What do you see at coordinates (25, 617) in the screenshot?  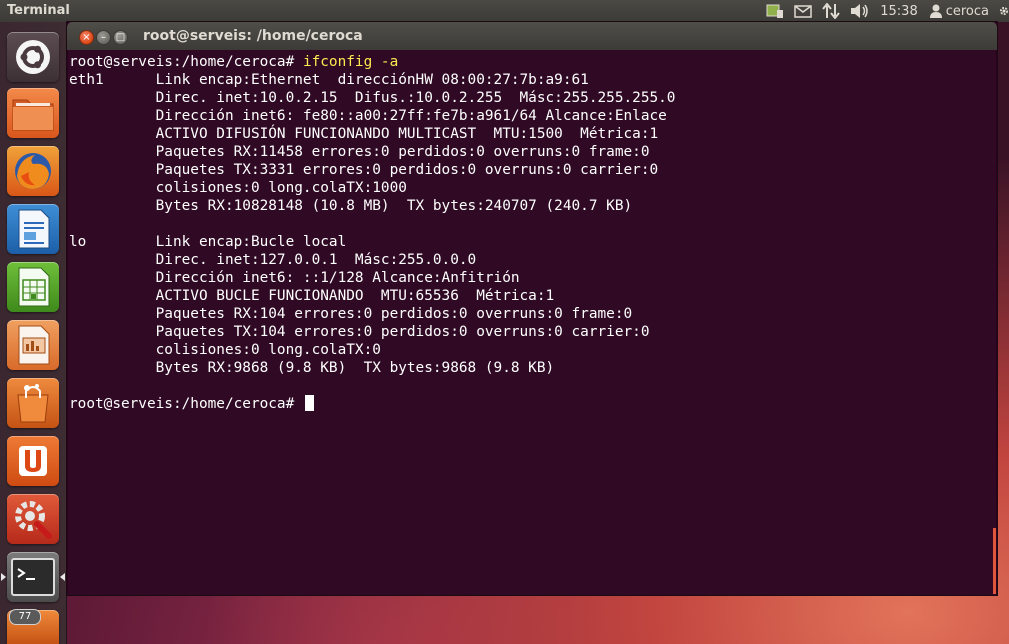 I see `updates-count-badge: 77` at bounding box center [25, 617].